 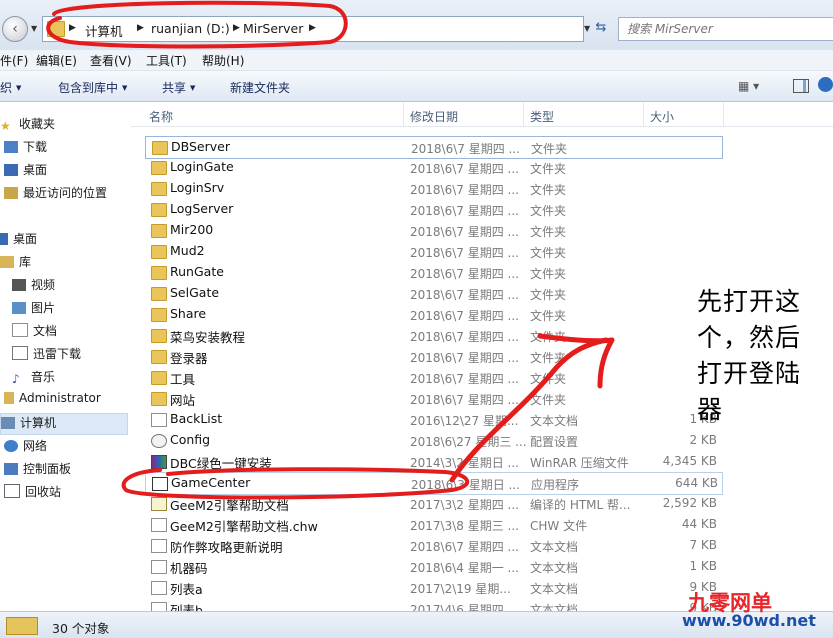 I want to click on nav-network: 网络, so click(x=25, y=447).